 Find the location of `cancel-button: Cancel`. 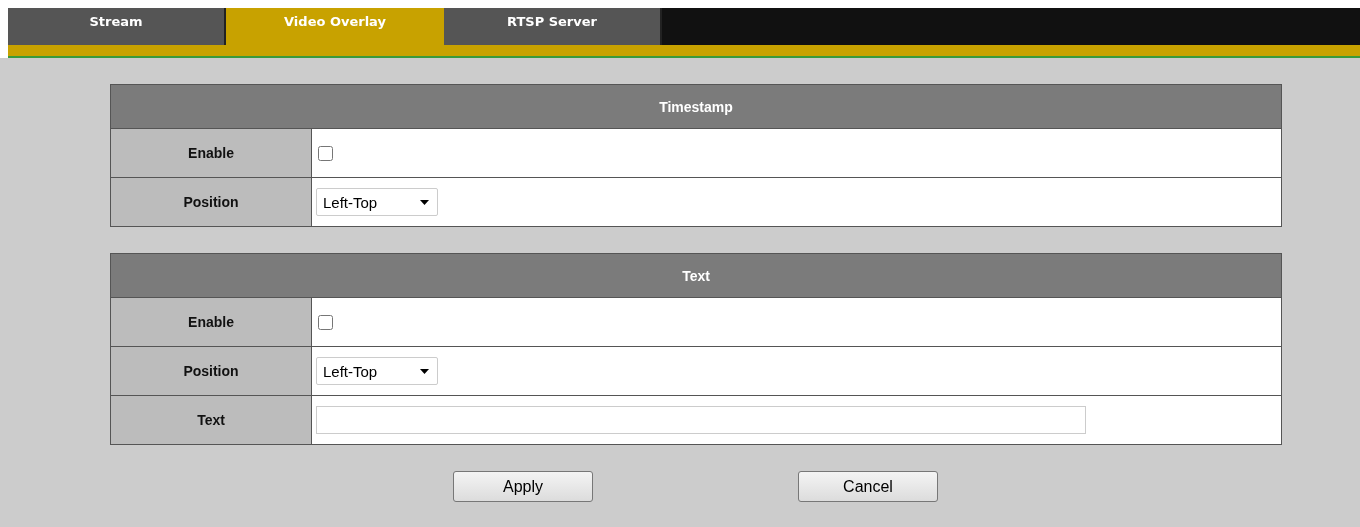

cancel-button: Cancel is located at coordinates (868, 486).